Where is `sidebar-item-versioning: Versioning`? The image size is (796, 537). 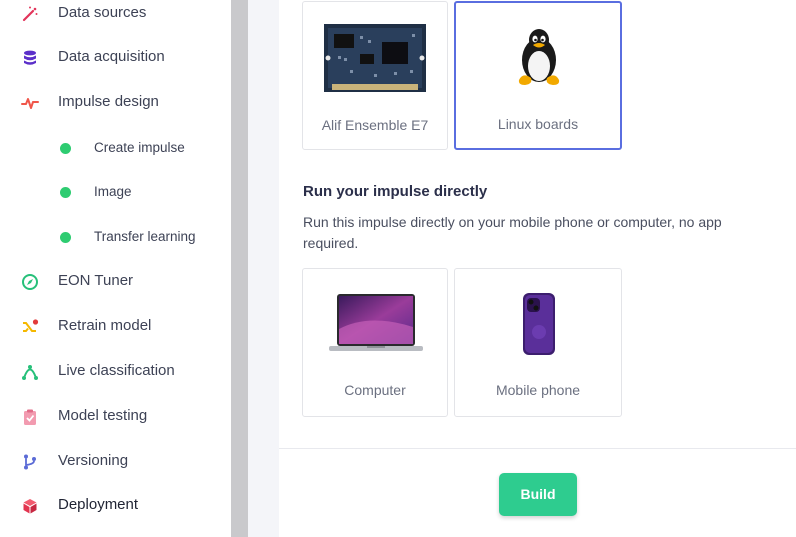
sidebar-item-versioning: Versioning is located at coordinates (115, 462).